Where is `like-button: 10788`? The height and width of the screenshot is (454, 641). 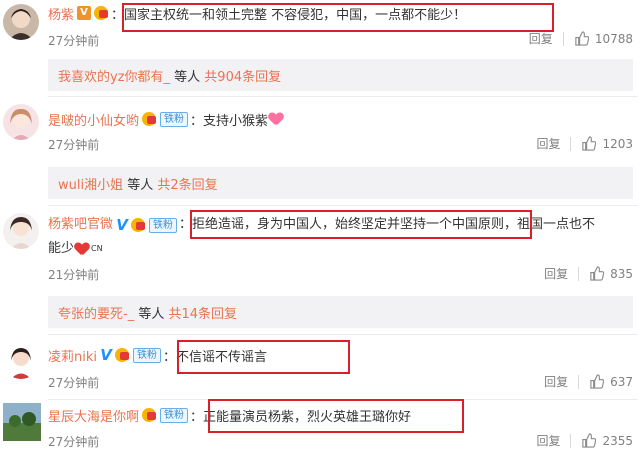
like-button: 10788 is located at coordinates (603, 38).